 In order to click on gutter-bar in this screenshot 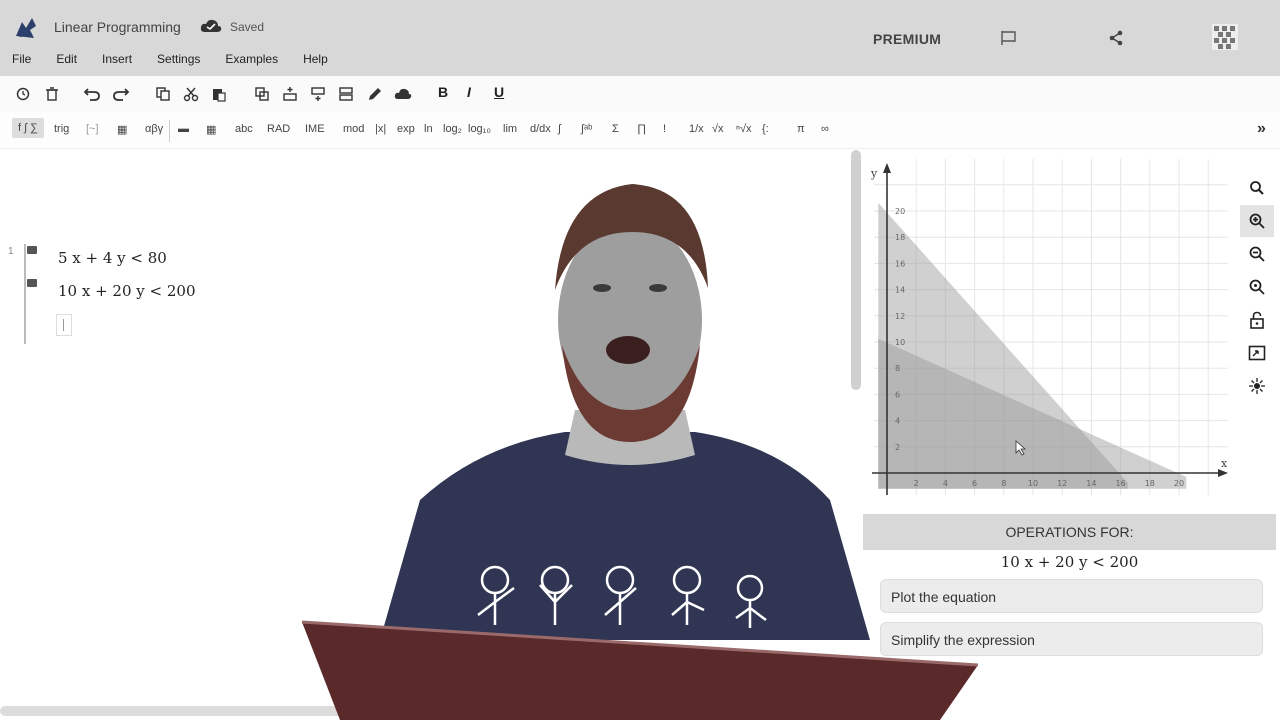, I will do `click(25, 294)`.